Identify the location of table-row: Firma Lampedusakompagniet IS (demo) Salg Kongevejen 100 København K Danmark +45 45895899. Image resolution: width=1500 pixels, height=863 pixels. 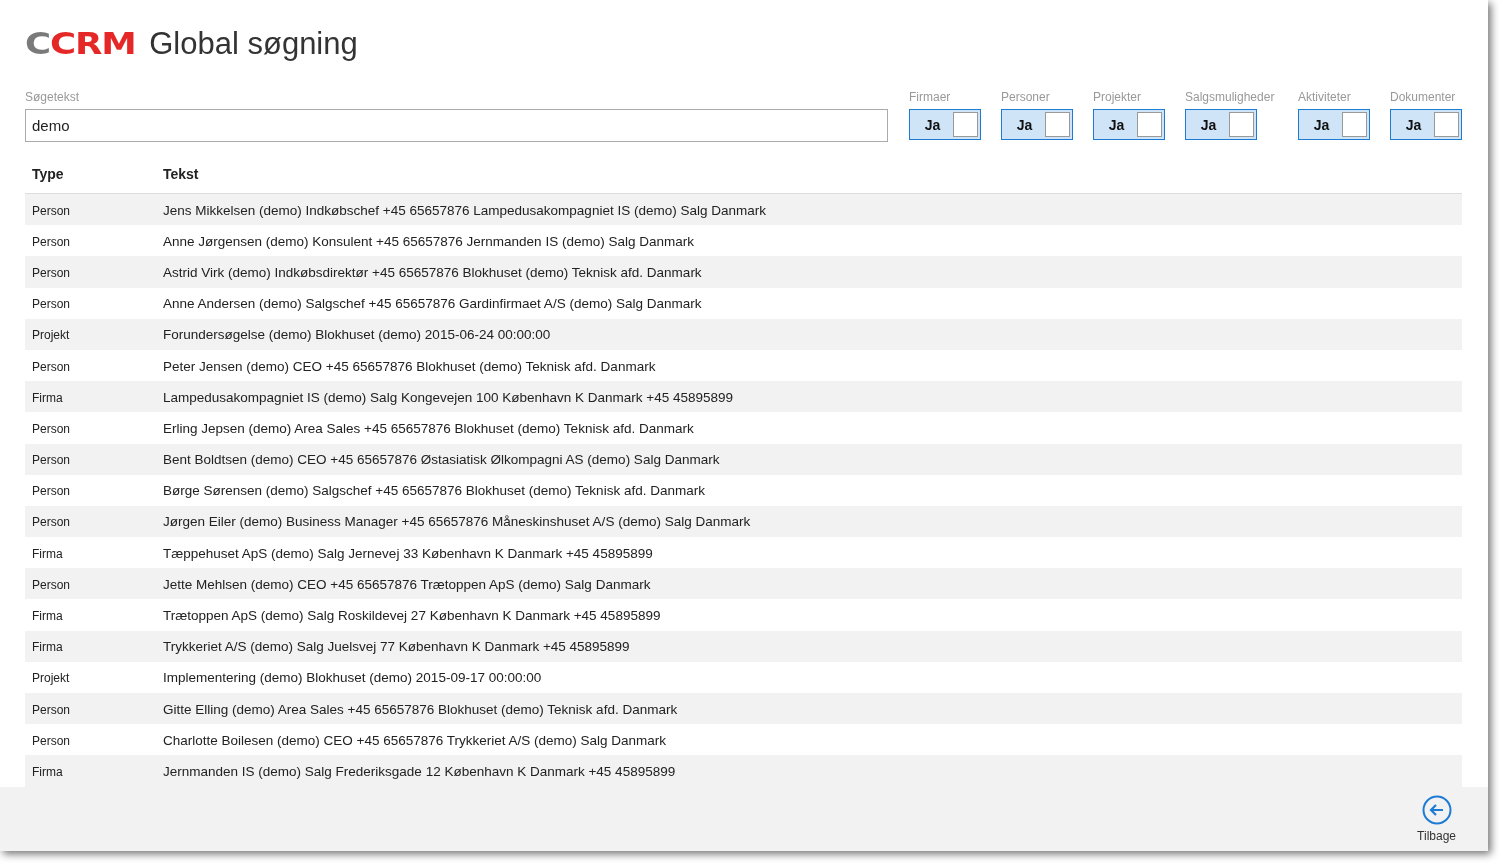
(743, 397).